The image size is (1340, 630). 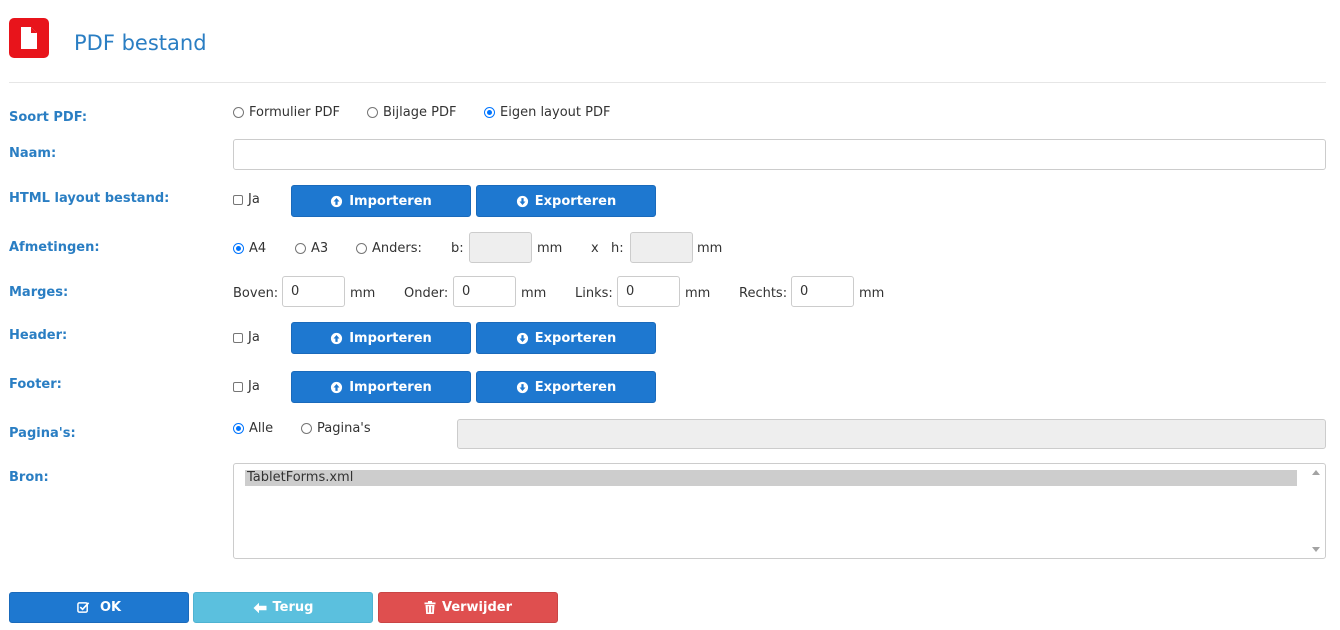 I want to click on afmeting-option-label: Anders:, so click(x=397, y=248).